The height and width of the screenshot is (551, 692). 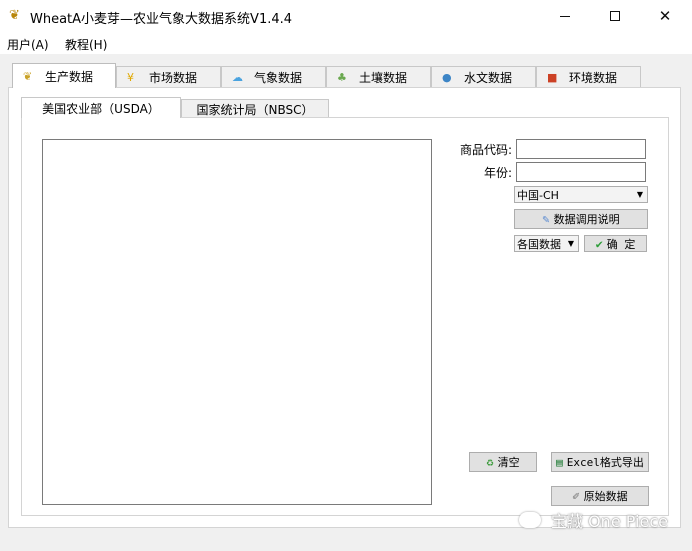 I want to click on tab-hydrology: ● 水文数据, so click(x=483, y=76).